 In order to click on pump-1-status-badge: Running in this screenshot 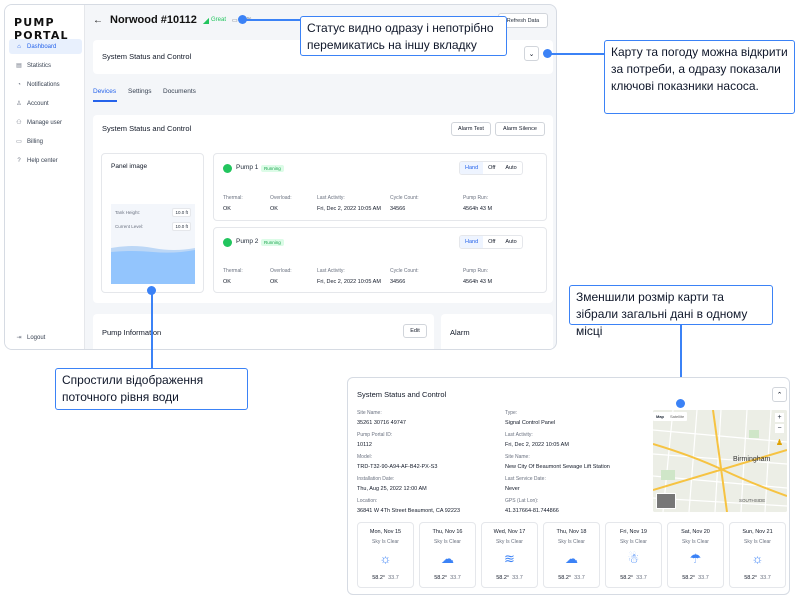, I will do `click(272, 168)`.